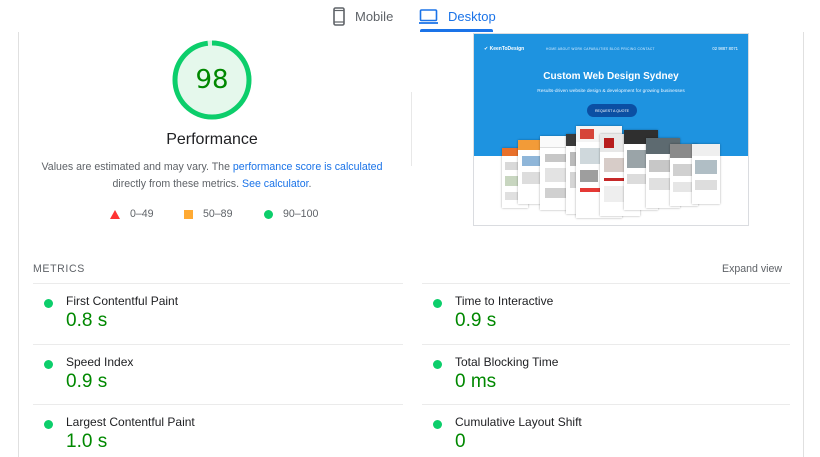  I want to click on screenshot-quote-button: REQUEST A QUOTE, so click(612, 110).